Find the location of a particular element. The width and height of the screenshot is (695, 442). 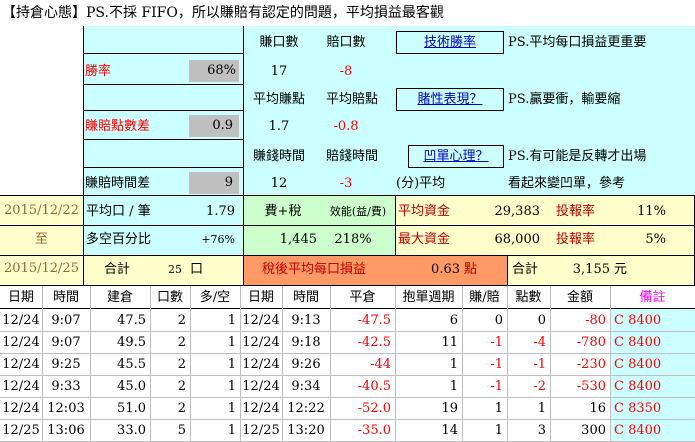

after-tax-value: 0.63 is located at coordinates (445, 269).